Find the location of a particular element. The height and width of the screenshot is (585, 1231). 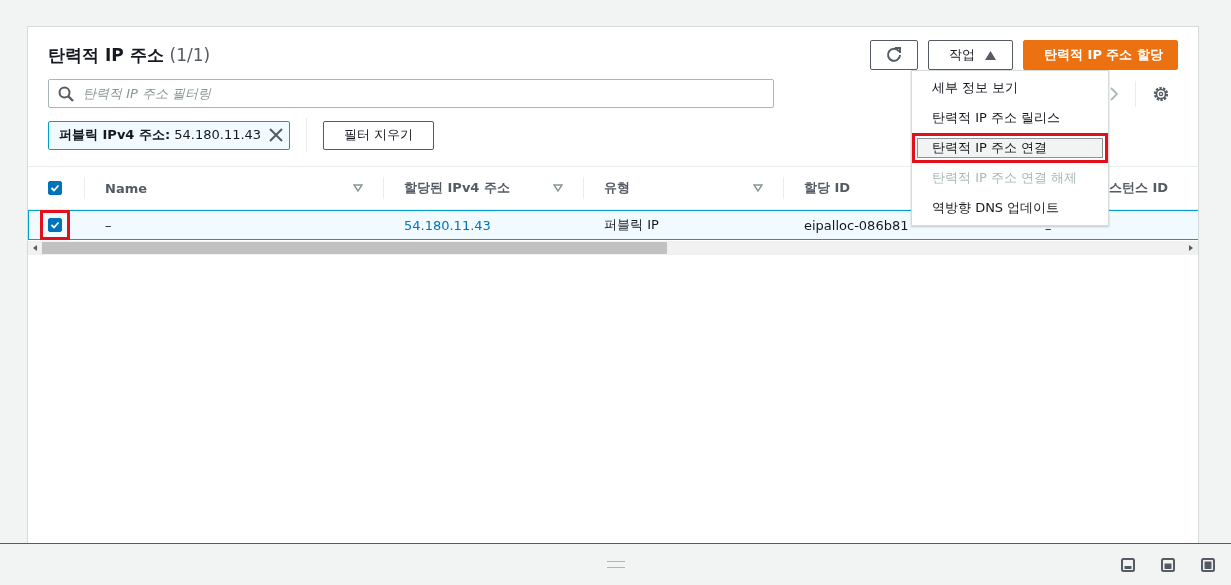

column-header: 할당된 IPv4 주소 is located at coordinates (457, 188).